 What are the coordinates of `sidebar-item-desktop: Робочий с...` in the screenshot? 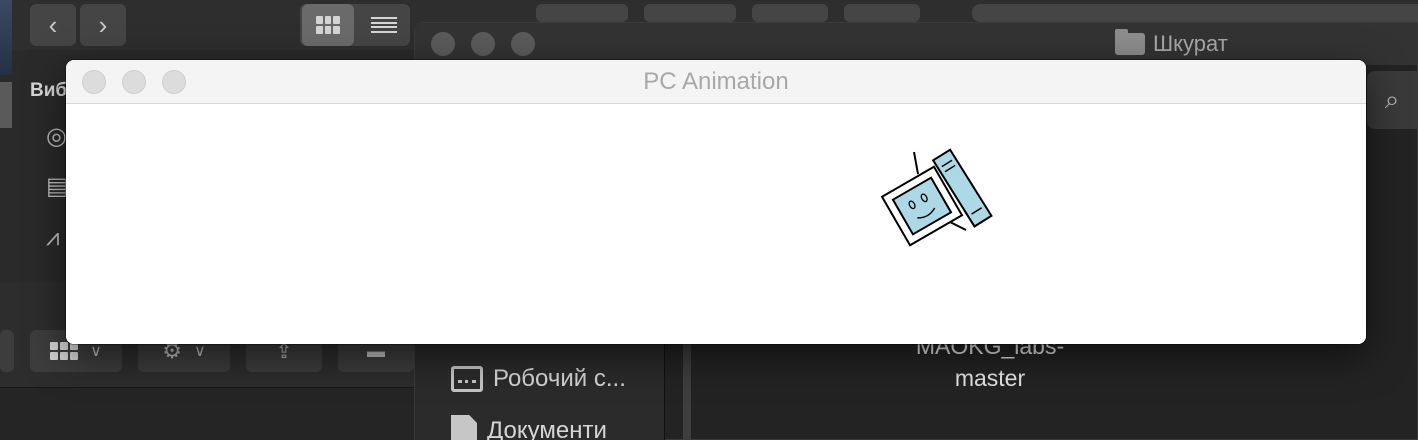 It's located at (538, 379).